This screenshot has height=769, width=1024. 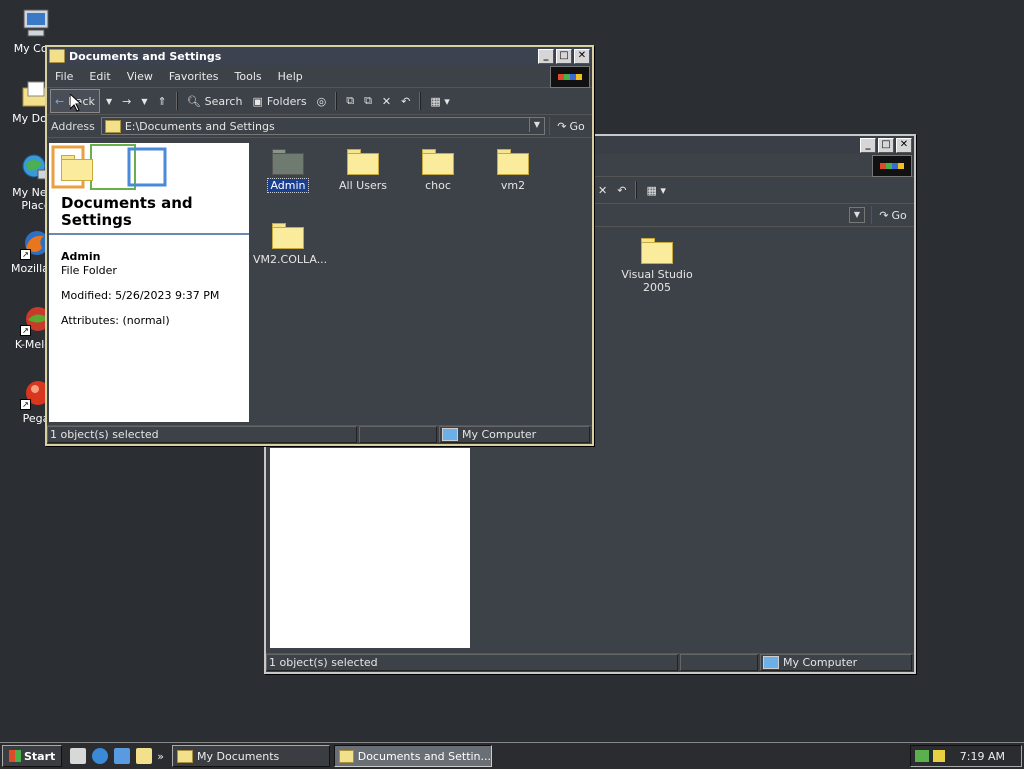 I want to click on info-selected-name: Admin, so click(x=81, y=256).